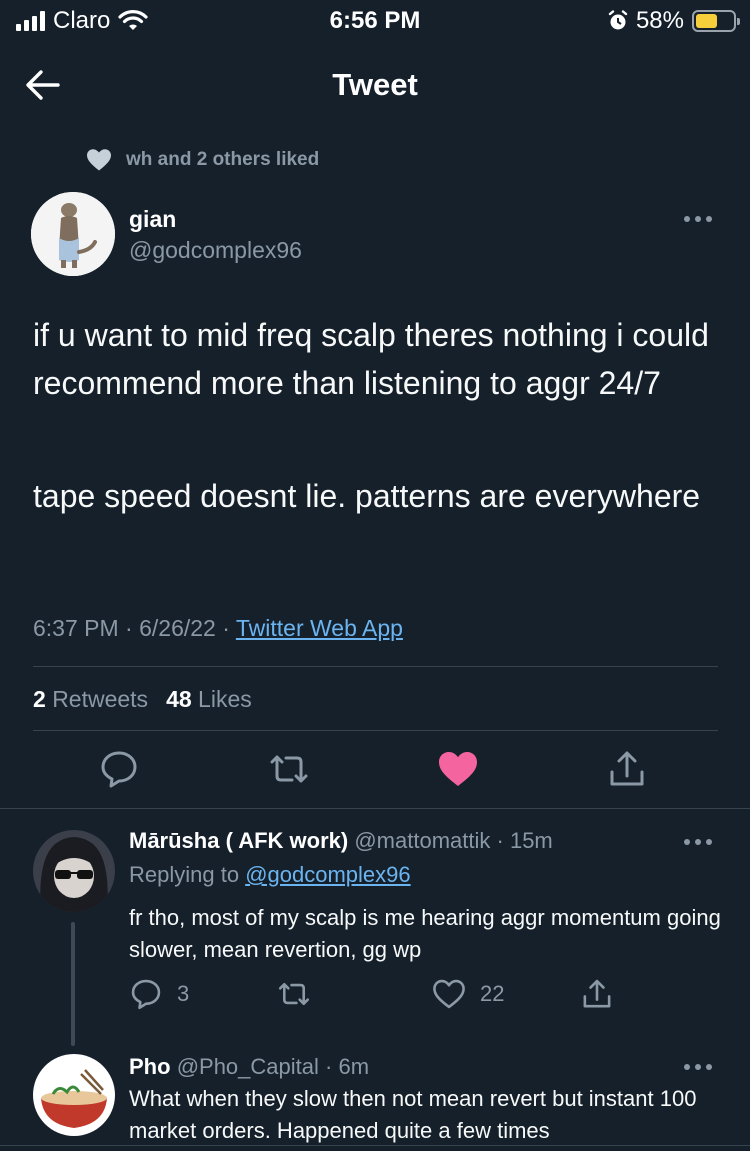  I want to click on tweet-stats: 2 Retweets 48 Likes, so click(142, 699).